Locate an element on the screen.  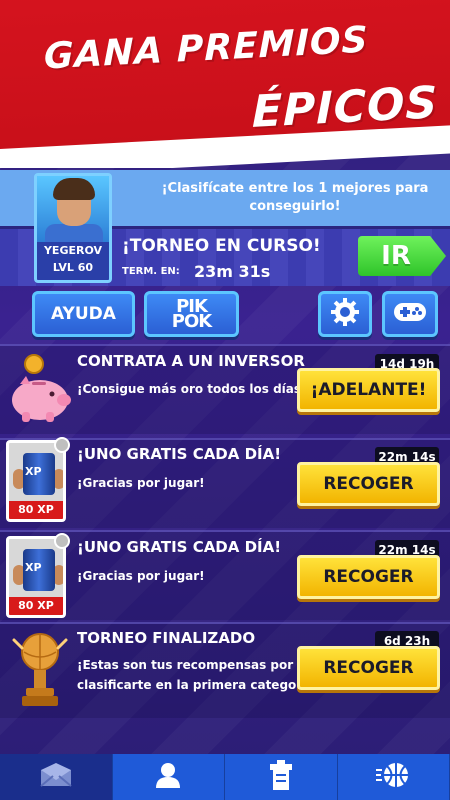
row-subtitle: ¡Consigue más oro todos los días! is located at coordinates (192, 389).